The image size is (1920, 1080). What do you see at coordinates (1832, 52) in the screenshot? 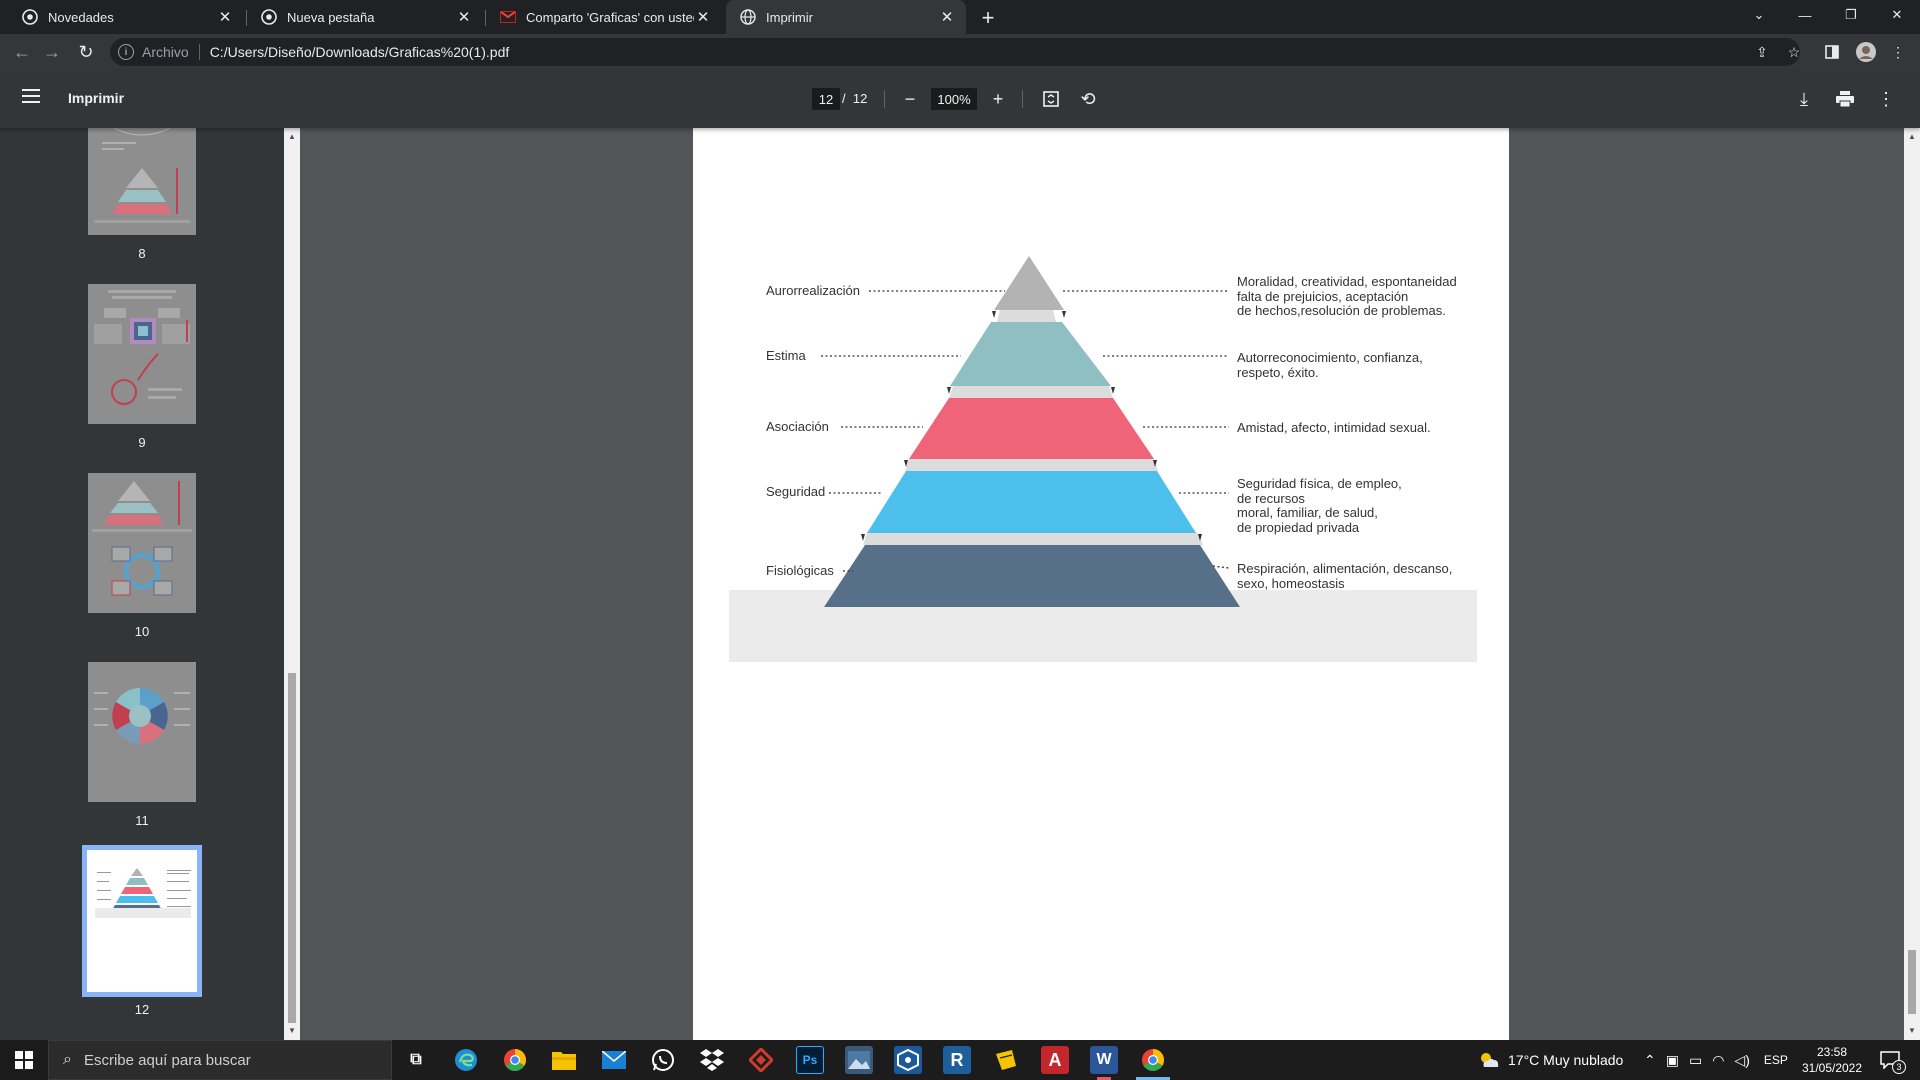
I see `side-panel-icon` at bounding box center [1832, 52].